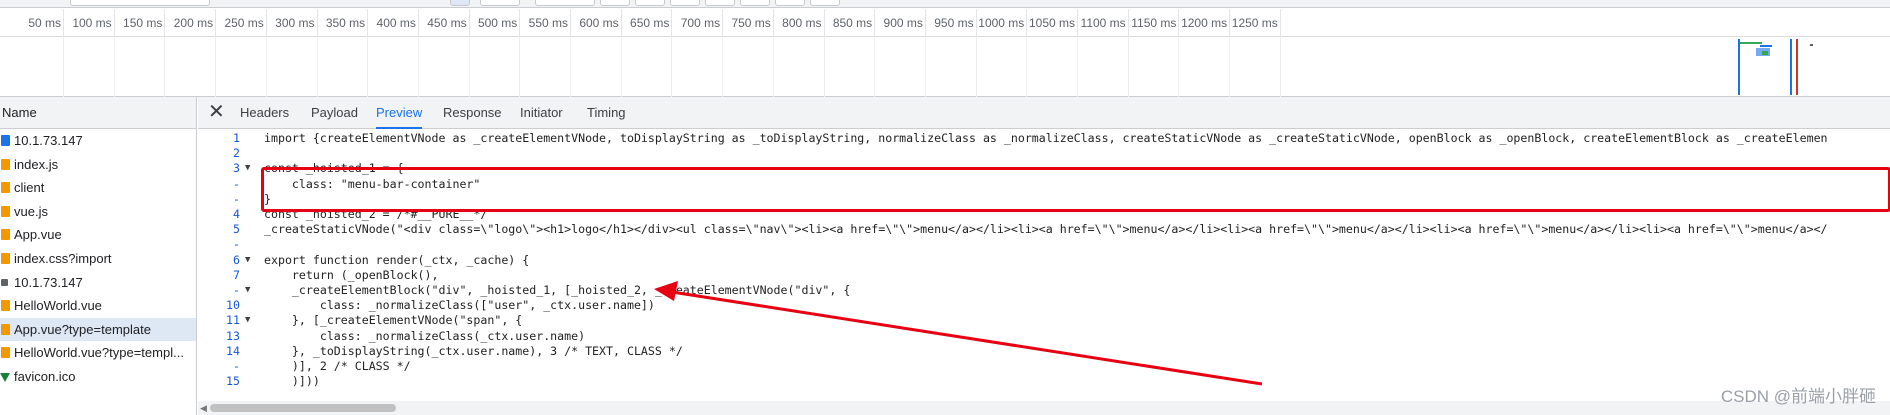  What do you see at coordinates (236, 153) in the screenshot?
I see `line-number: 2` at bounding box center [236, 153].